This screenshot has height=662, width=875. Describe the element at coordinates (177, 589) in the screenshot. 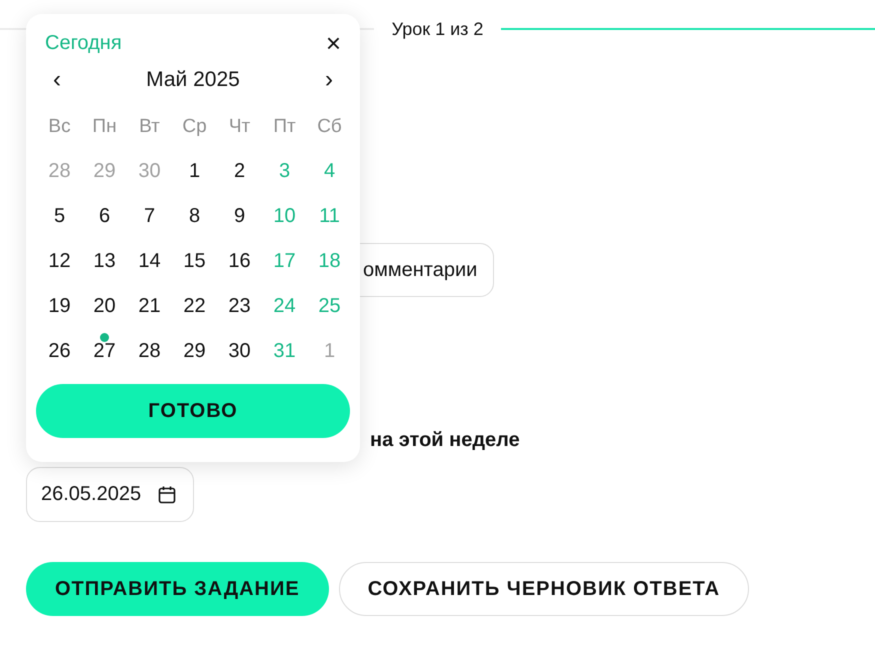

I see `submit-button: ОТПРАВИТЬ ЗАДАНИЕ` at that location.